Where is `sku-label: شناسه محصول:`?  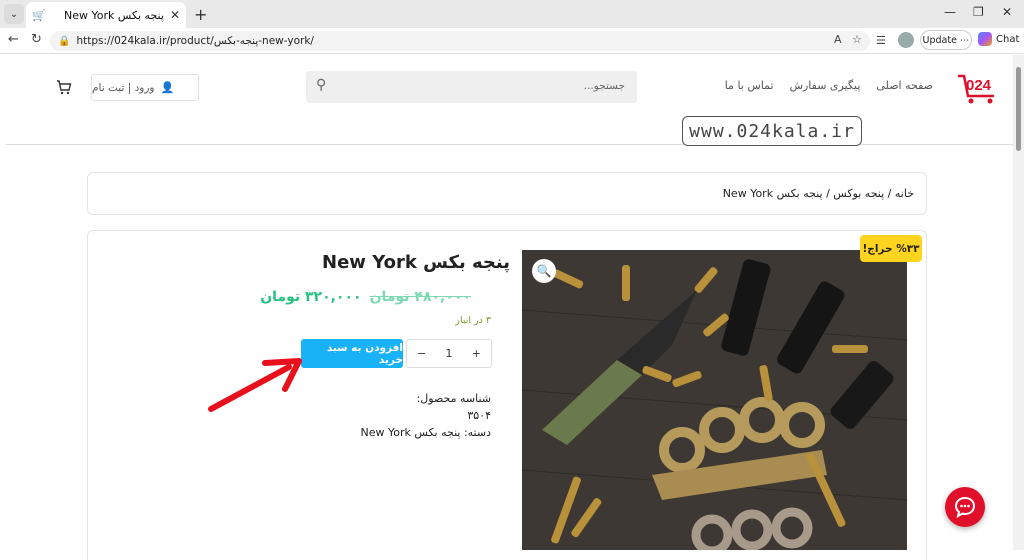 sku-label: شناسه محصول: is located at coordinates (453, 398).